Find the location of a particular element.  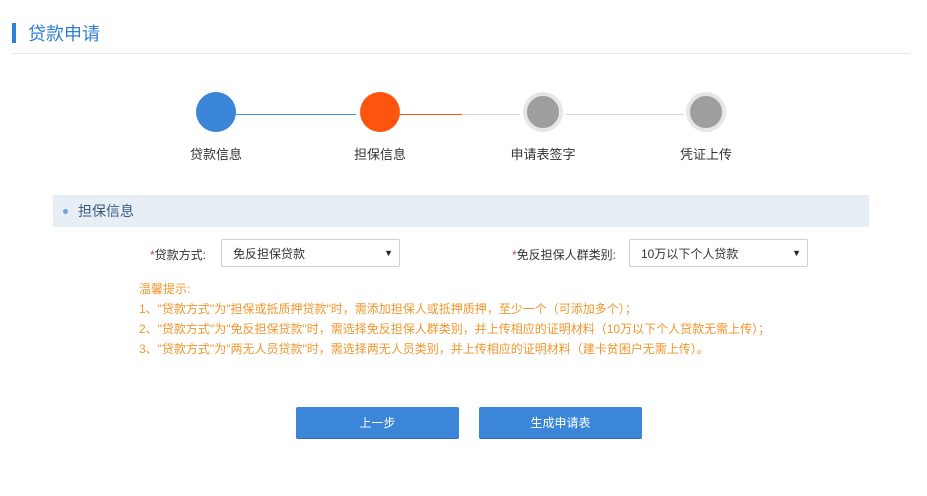

exempt-group-label: *免反担保人群类别: is located at coordinates (564, 254).